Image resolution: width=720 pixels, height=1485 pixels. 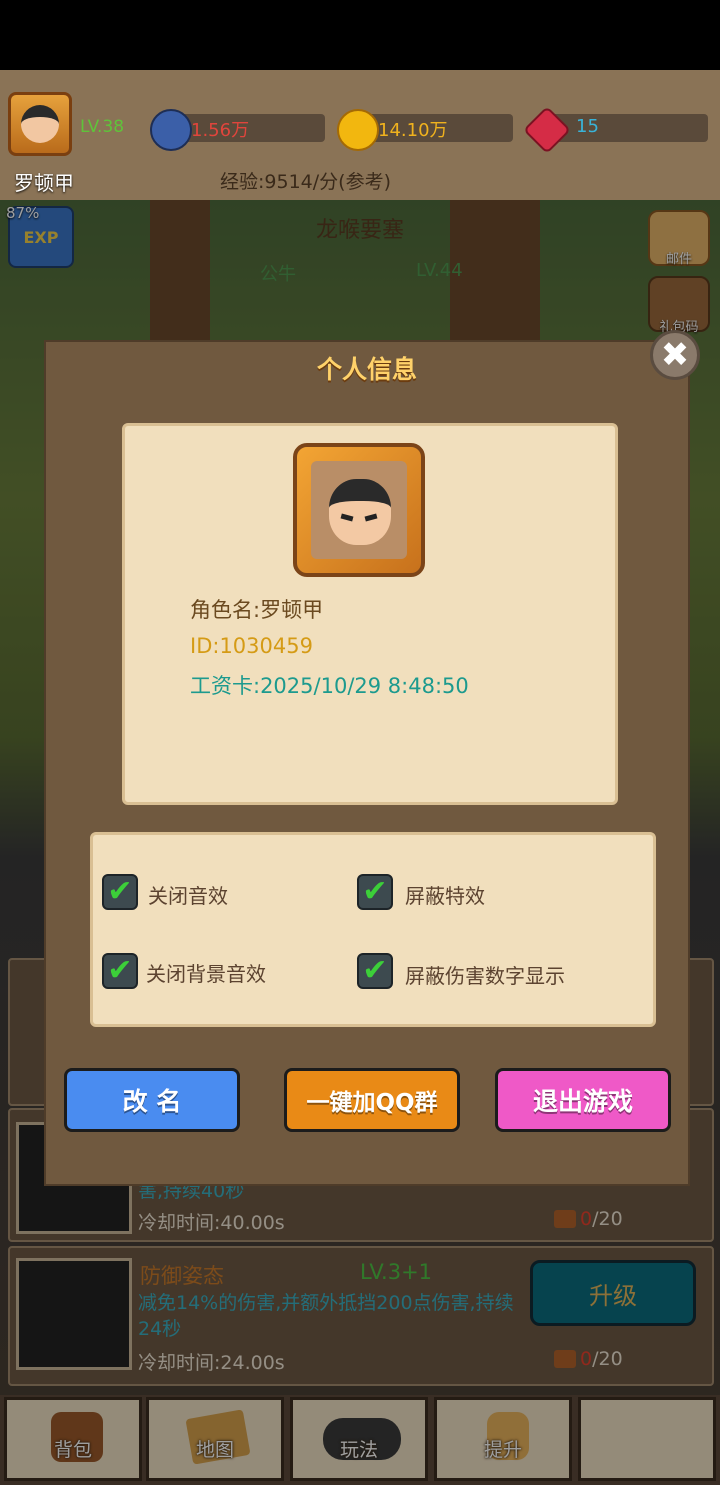 I want to click on role-name: 角色名:罗顿甲, so click(x=257, y=610).